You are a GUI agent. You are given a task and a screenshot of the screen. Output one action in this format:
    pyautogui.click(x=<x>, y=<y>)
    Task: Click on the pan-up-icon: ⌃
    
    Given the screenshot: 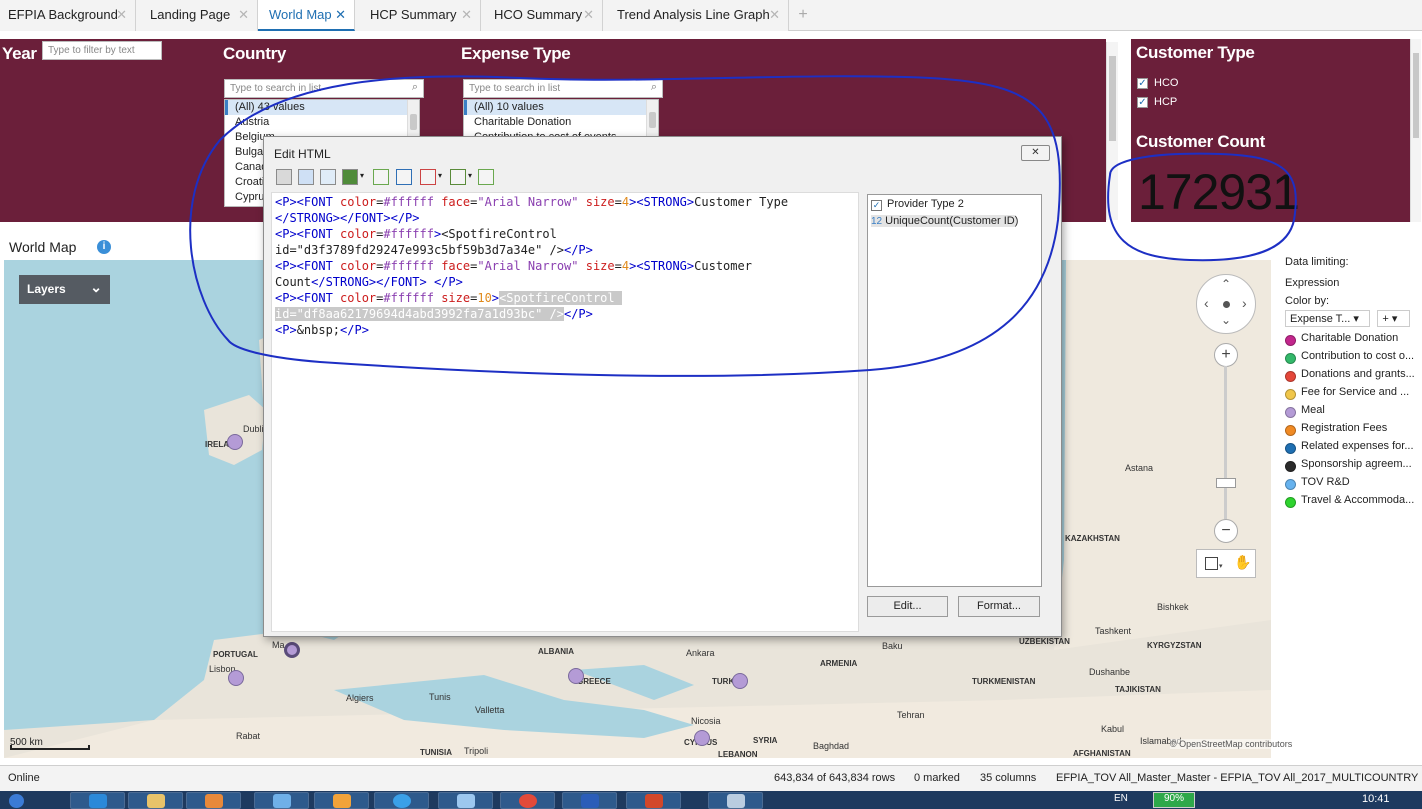 What is the action you would take?
    pyautogui.click(x=1226, y=284)
    